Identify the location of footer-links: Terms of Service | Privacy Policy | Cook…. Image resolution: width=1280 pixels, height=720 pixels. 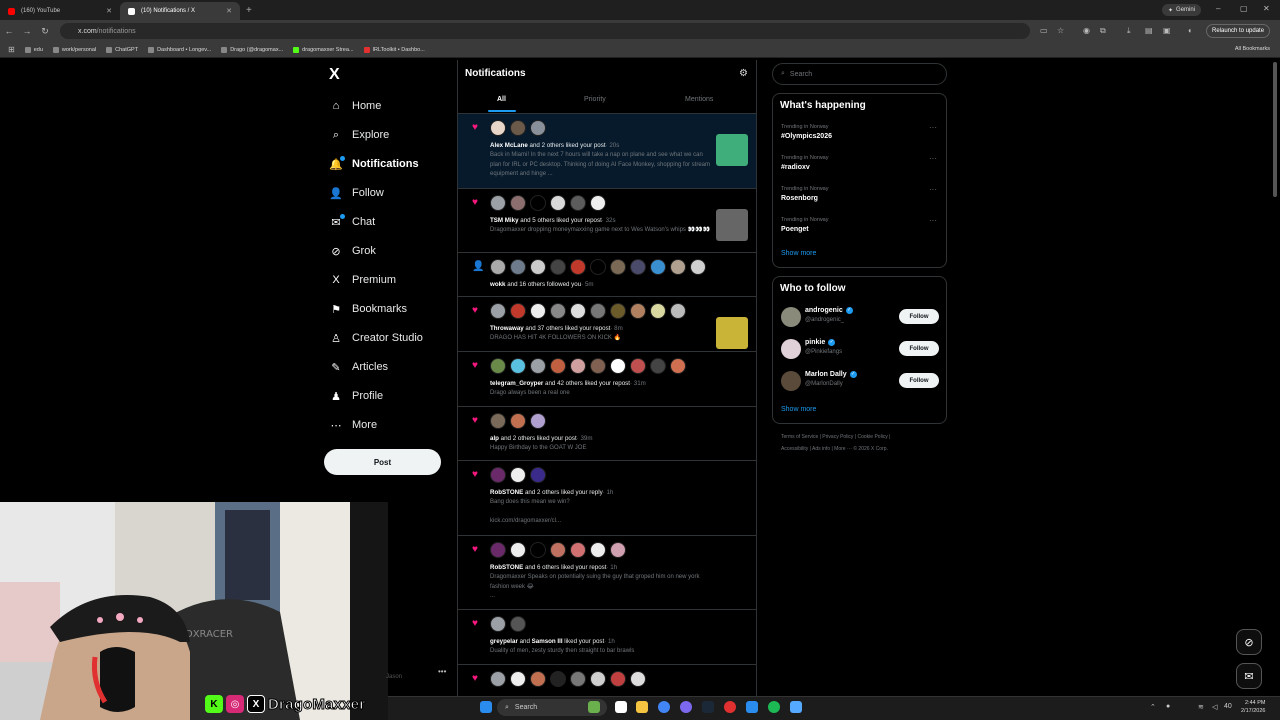
(835, 437).